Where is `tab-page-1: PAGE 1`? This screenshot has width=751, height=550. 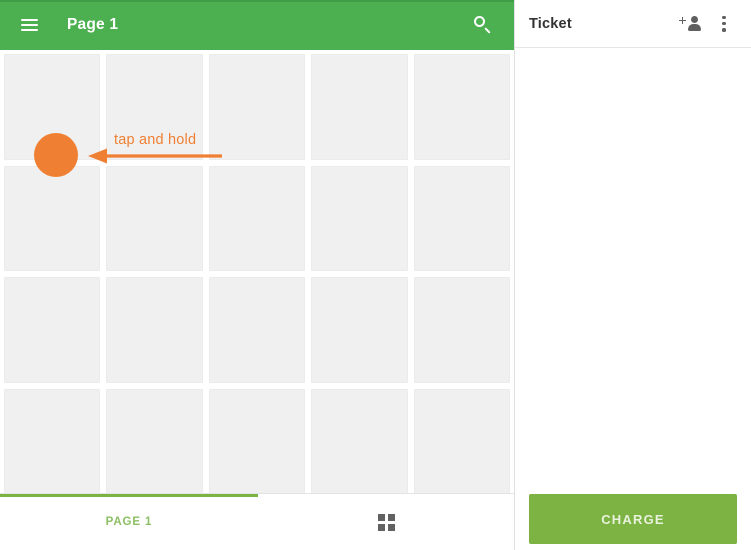
tab-page-1: PAGE 1 is located at coordinates (129, 522).